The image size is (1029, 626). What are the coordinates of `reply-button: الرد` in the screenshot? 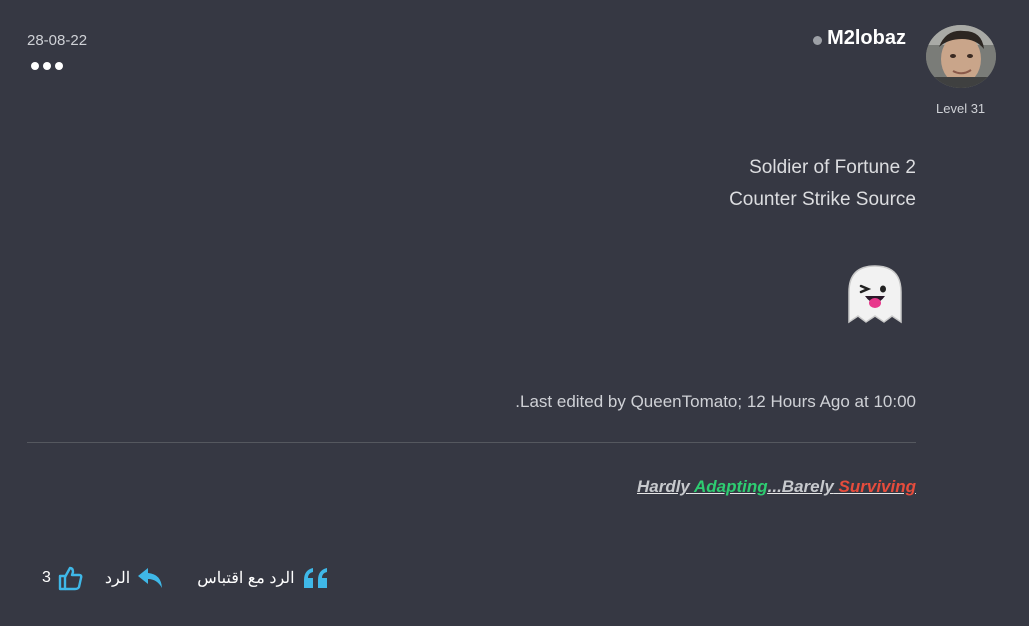 It's located at (134, 578).